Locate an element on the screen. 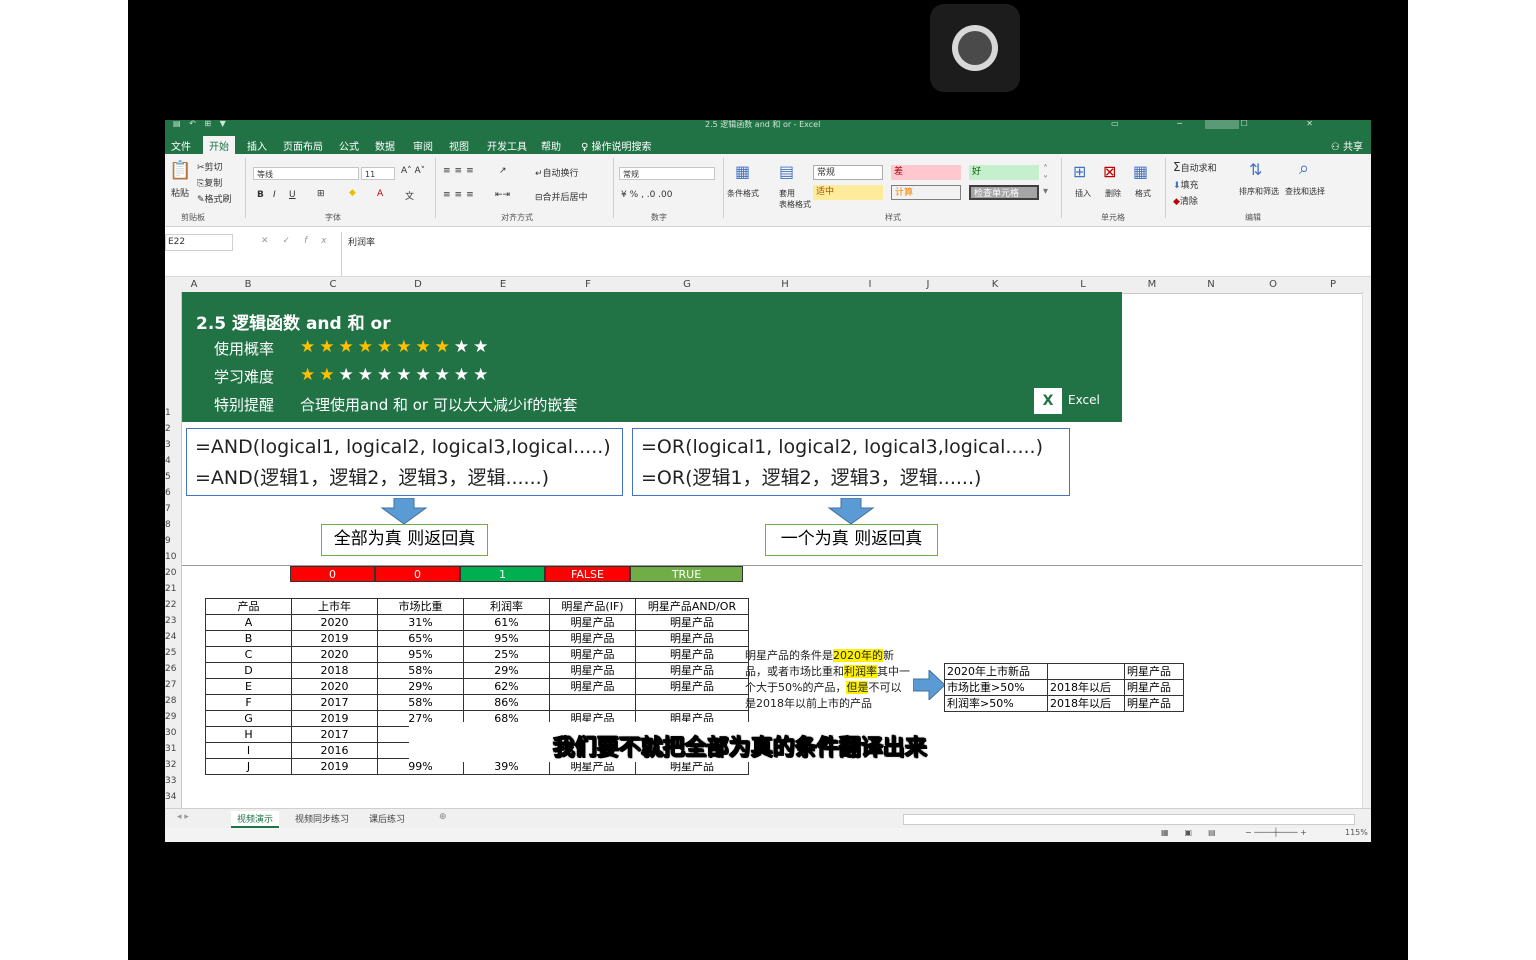 The width and height of the screenshot is (1536, 960). sort-filter-label: 排序和筛选 is located at coordinates (1259, 191).